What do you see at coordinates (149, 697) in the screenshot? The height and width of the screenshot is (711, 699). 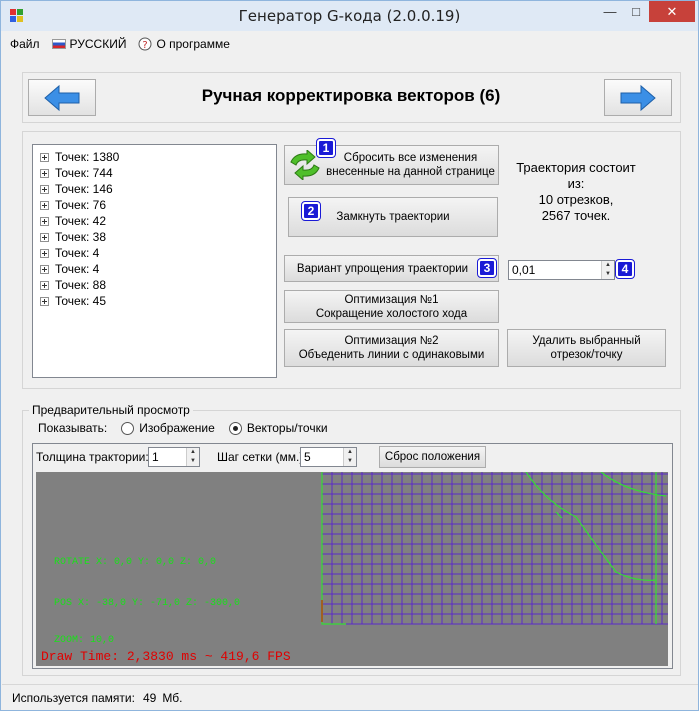 I see `memory-value: 49` at bounding box center [149, 697].